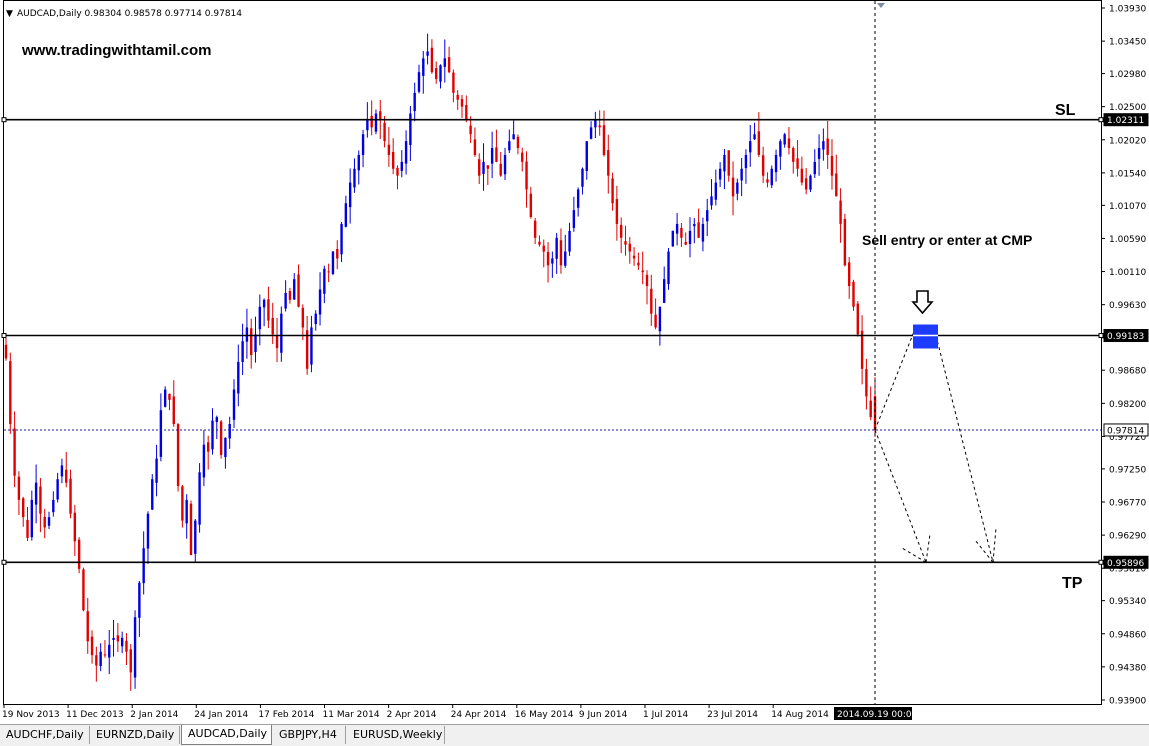 The height and width of the screenshot is (746, 1149). What do you see at coordinates (479, 715) in the screenshot?
I see `x-tick-label: 24 Apr 2014` at bounding box center [479, 715].